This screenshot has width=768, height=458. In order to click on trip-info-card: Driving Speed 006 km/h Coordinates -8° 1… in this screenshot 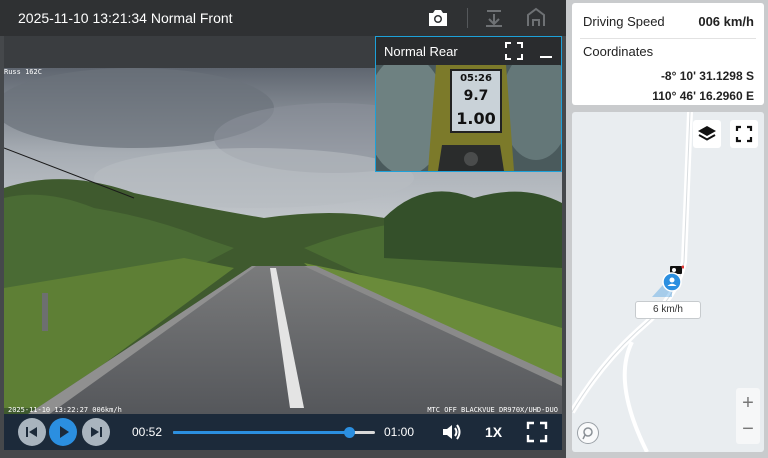, I will do `click(668, 54)`.